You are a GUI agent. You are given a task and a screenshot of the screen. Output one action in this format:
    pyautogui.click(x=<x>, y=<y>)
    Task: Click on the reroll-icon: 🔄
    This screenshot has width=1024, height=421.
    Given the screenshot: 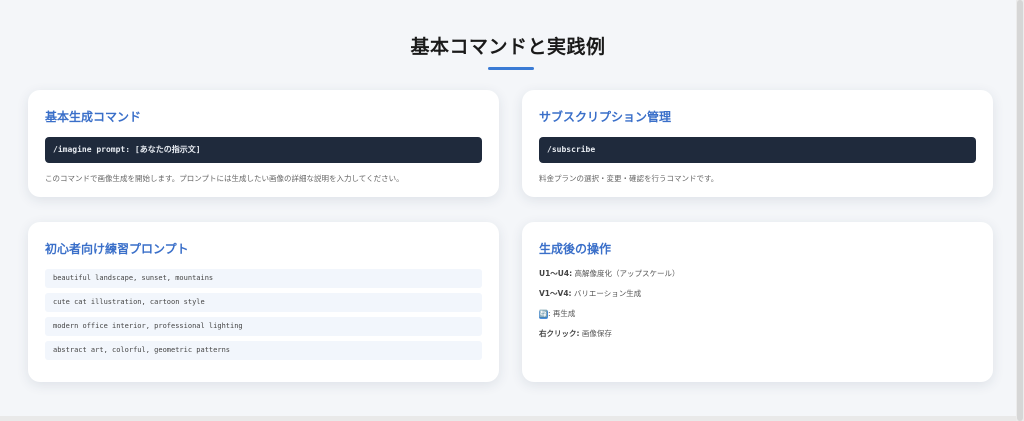 What is the action you would take?
    pyautogui.click(x=543, y=314)
    